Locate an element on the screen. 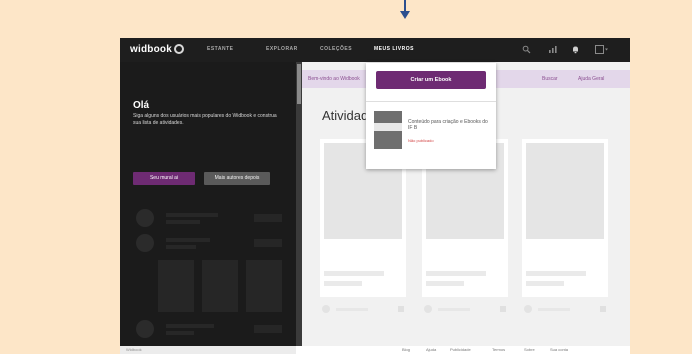 The width and height of the screenshot is (692, 354). footer-link-termos: Termos is located at coordinates (498, 349).